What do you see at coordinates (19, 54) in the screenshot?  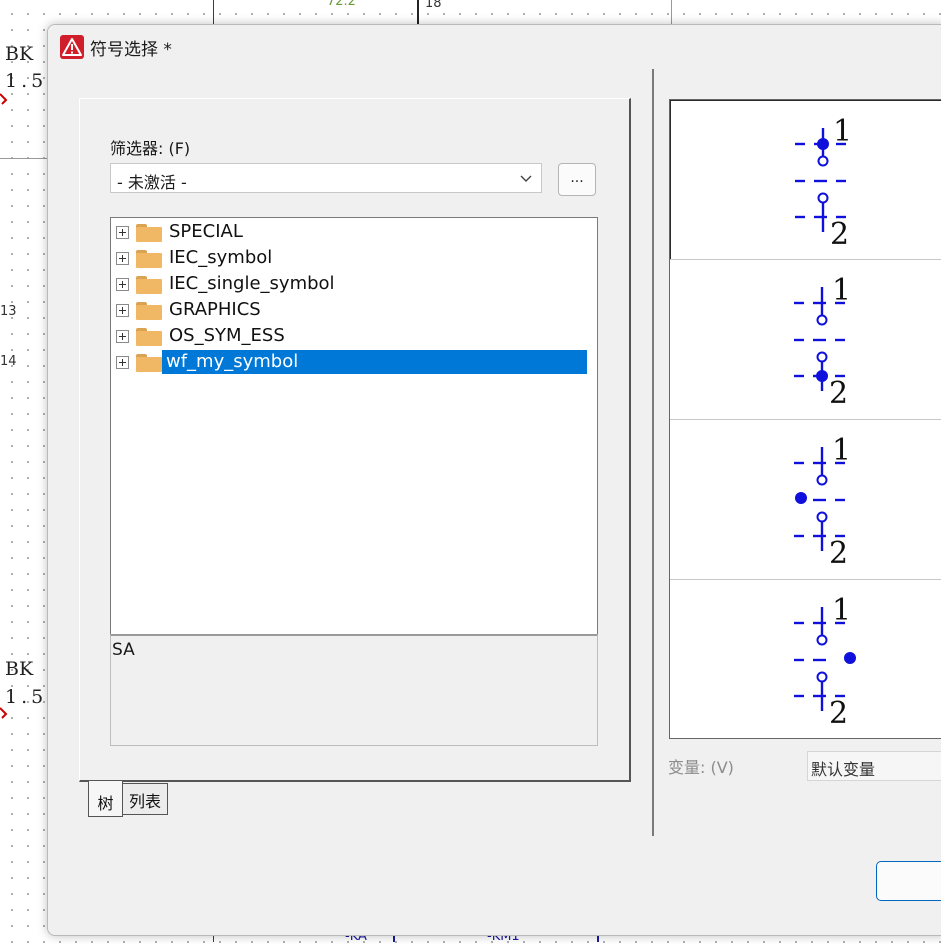 I see `bg-label-bk-1: BK` at bounding box center [19, 54].